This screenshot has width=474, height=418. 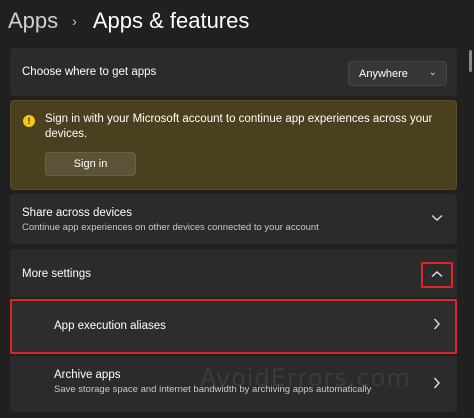 I want to click on info-icon: !, so click(x=29, y=121).